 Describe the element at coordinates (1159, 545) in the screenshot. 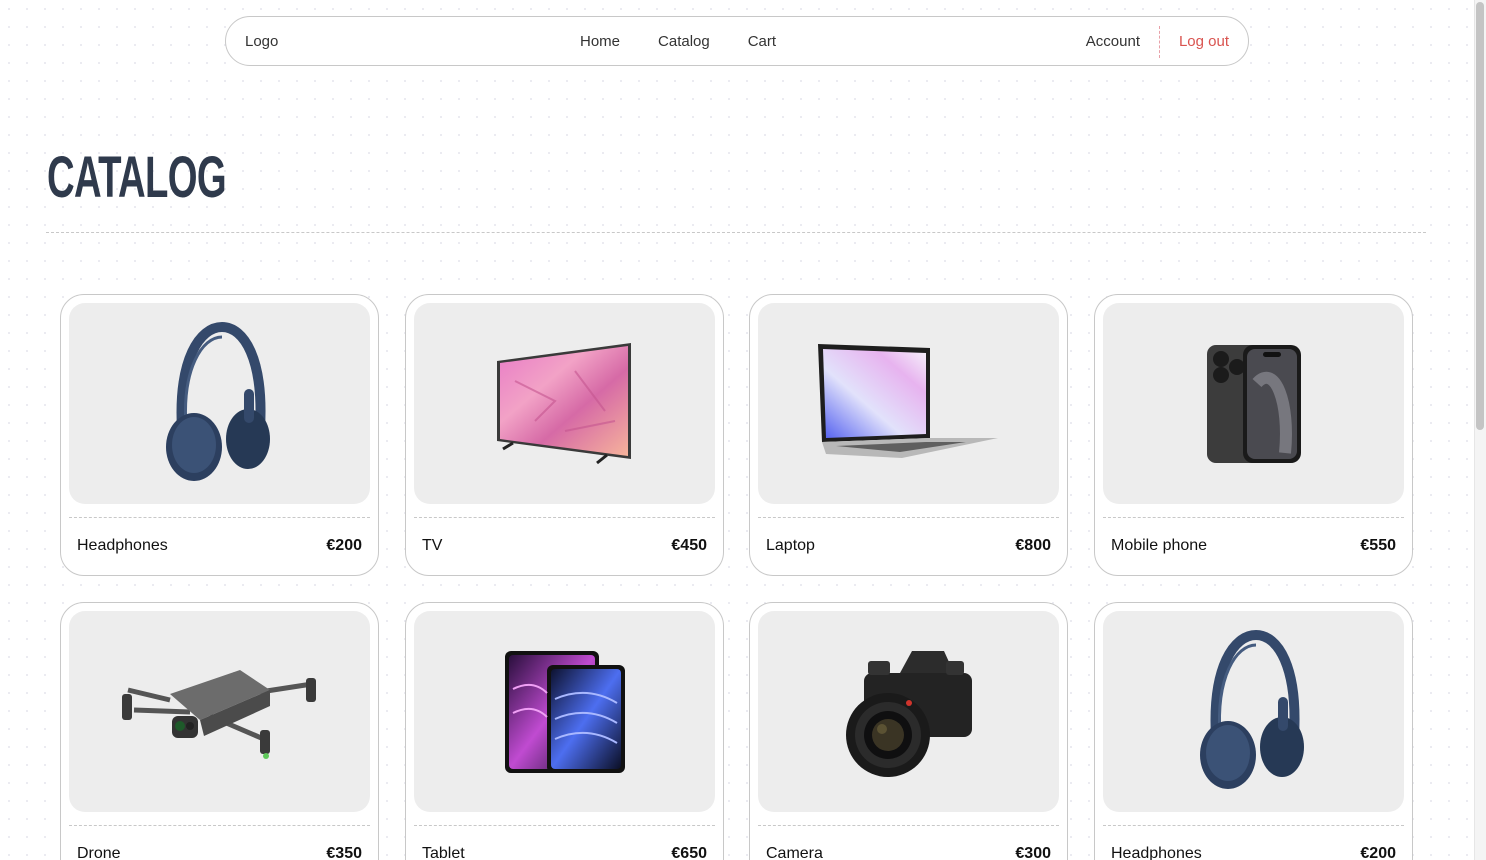

I see `product-name: Mobile phone` at that location.